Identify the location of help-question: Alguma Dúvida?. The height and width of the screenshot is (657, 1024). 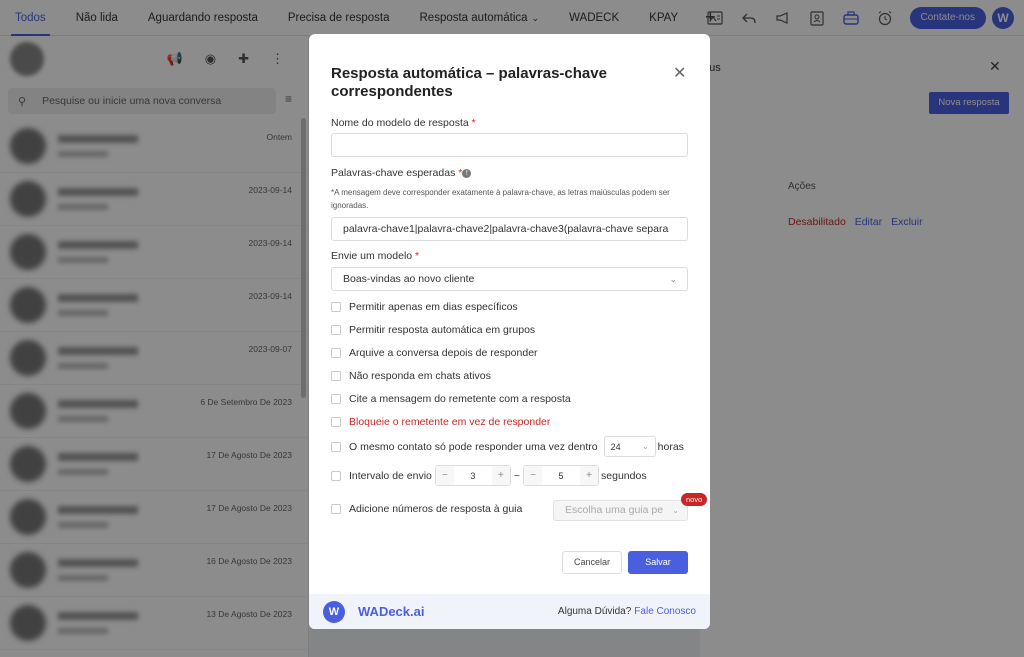
(594, 611).